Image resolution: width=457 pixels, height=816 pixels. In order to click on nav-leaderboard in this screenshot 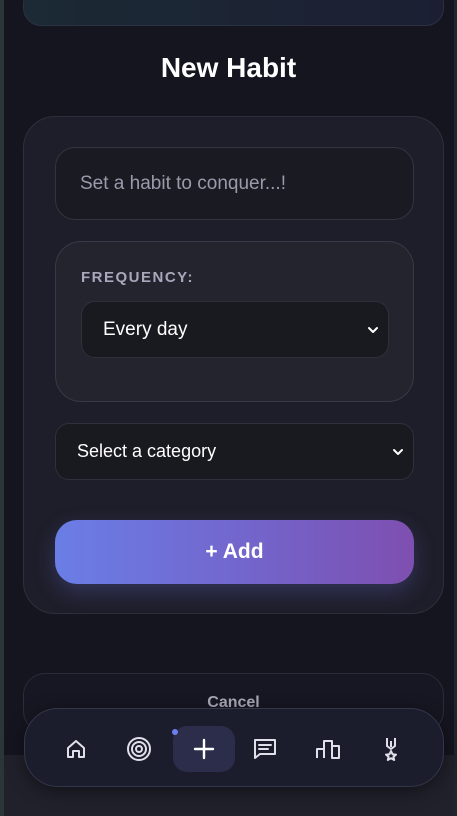, I will do `click(328, 749)`.